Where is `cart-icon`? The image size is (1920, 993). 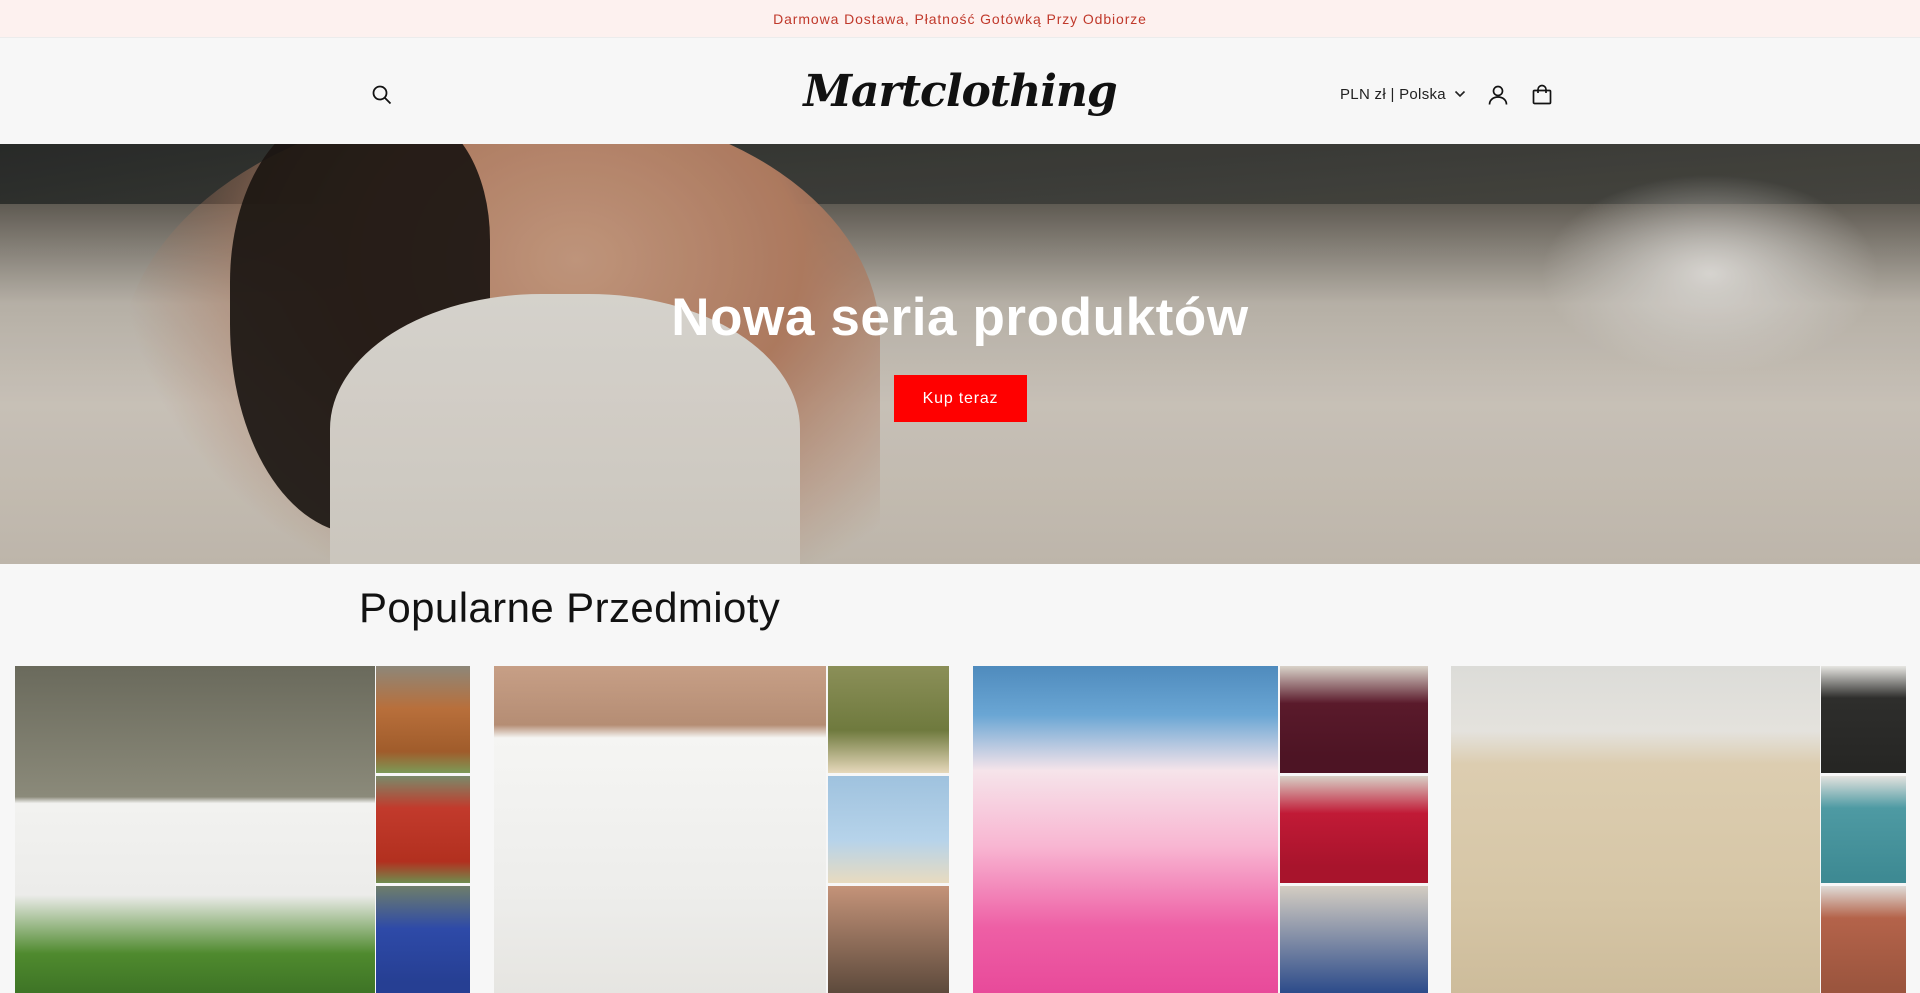 cart-icon is located at coordinates (1542, 94).